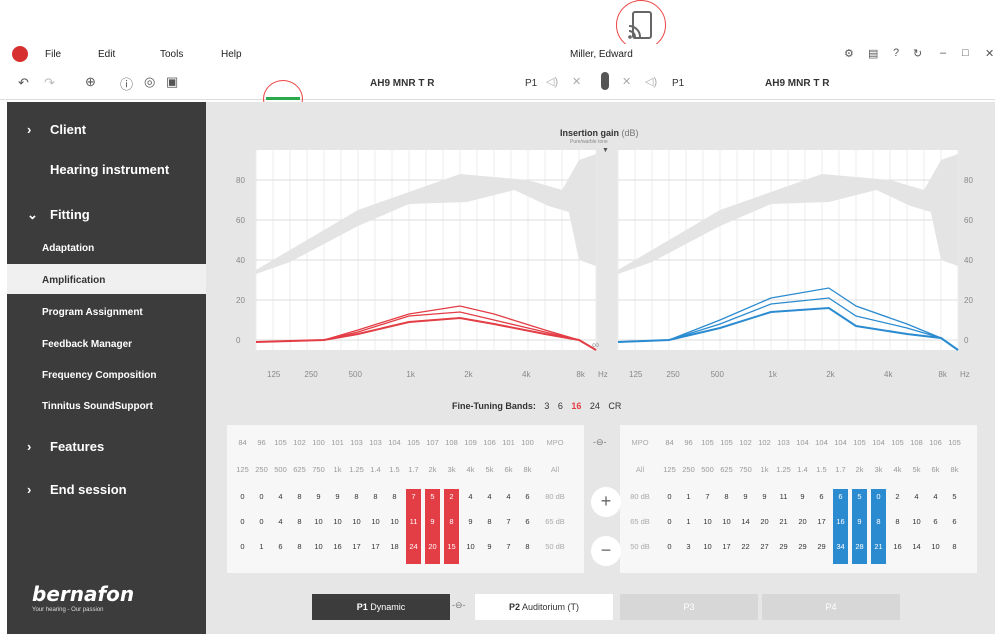 The image size is (995, 634). I want to click on right-mic-off-icon: ✕, so click(626, 81).